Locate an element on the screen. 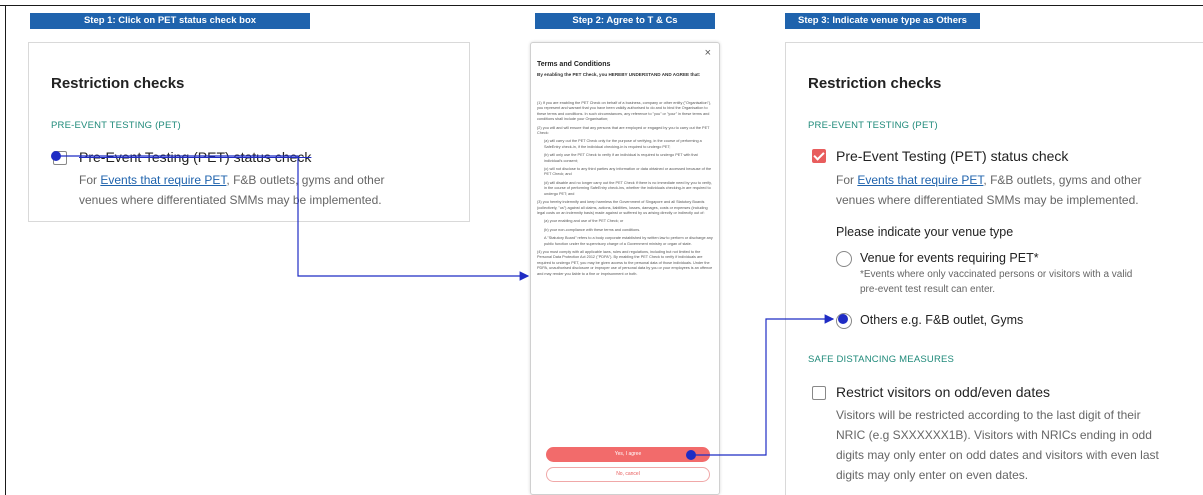 This screenshot has height=495, width=1203. arrow-step1-to-step2 is located at coordinates (293, 218).